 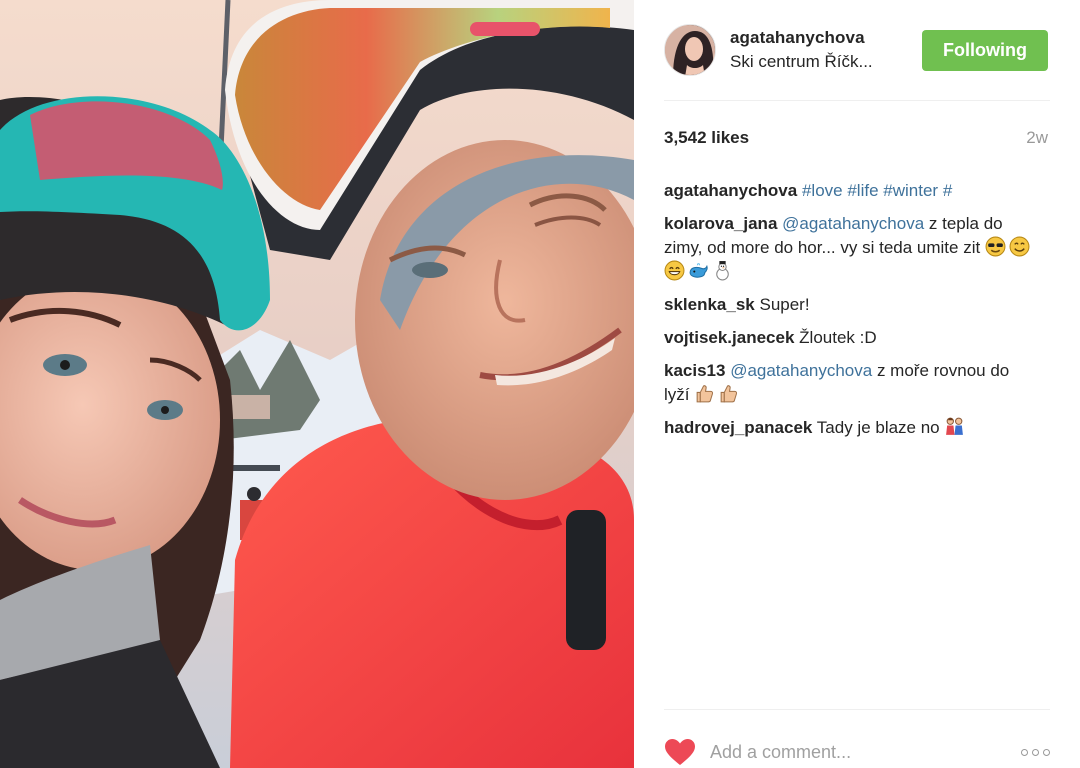 What do you see at coordinates (698, 270) in the screenshot?
I see `whale-icon` at bounding box center [698, 270].